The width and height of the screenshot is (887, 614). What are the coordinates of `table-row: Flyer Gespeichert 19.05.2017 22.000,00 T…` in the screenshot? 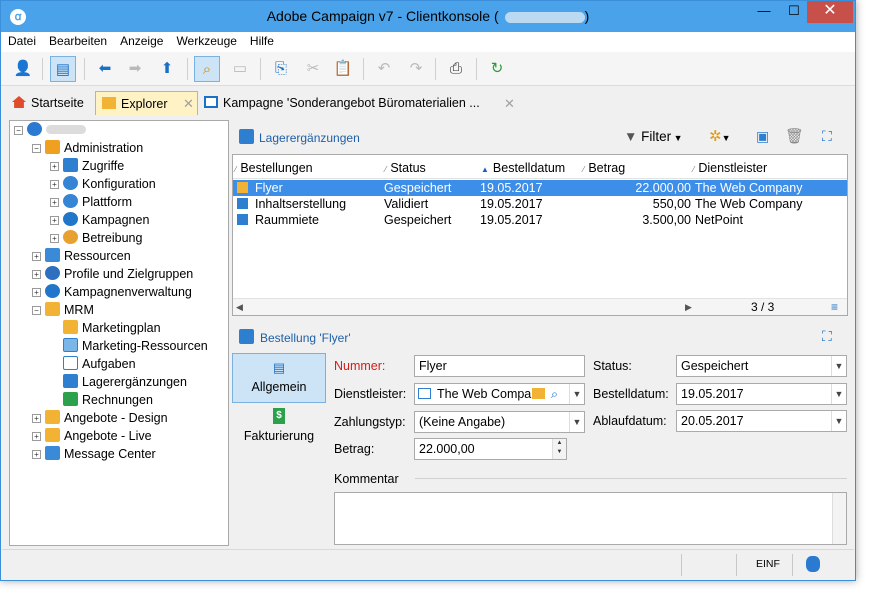 It's located at (540, 188).